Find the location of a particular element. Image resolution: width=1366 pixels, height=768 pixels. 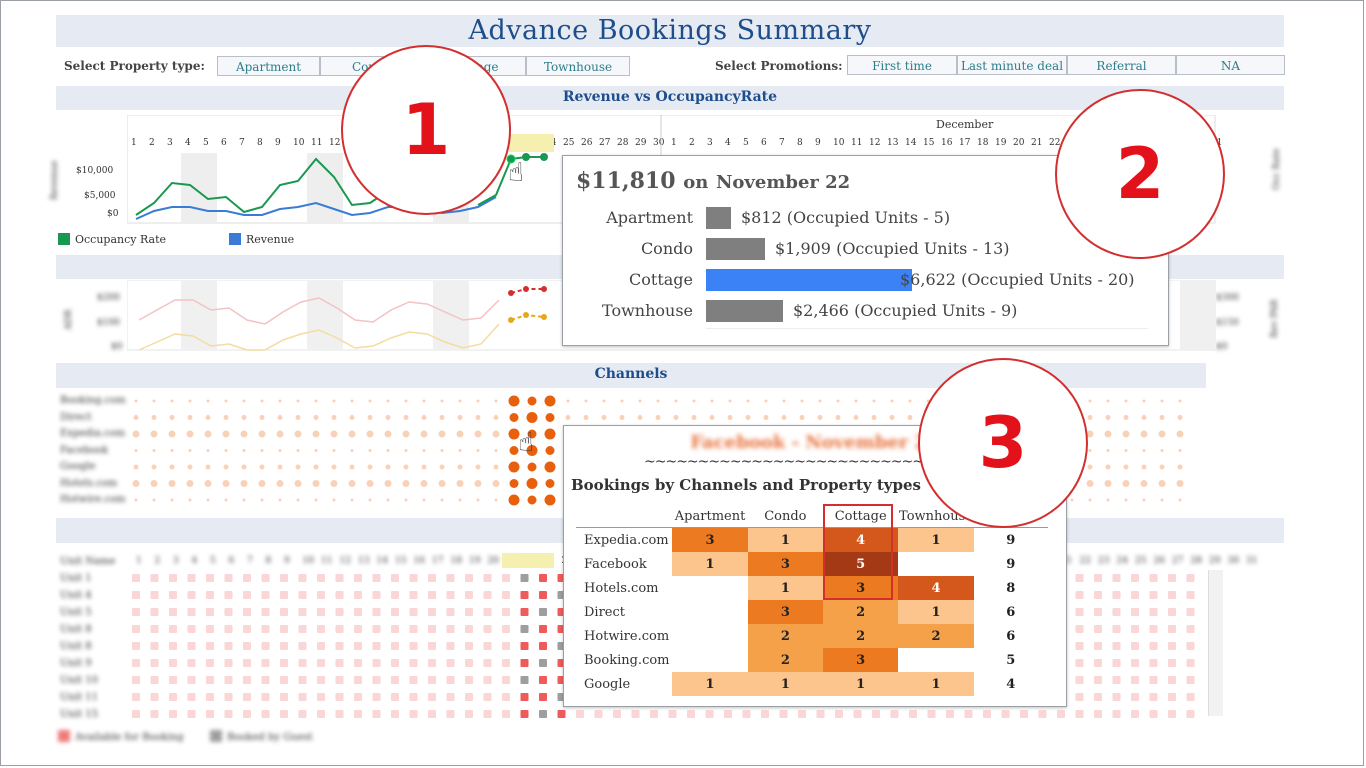

property-apartment-button: Apartment is located at coordinates (268, 66).